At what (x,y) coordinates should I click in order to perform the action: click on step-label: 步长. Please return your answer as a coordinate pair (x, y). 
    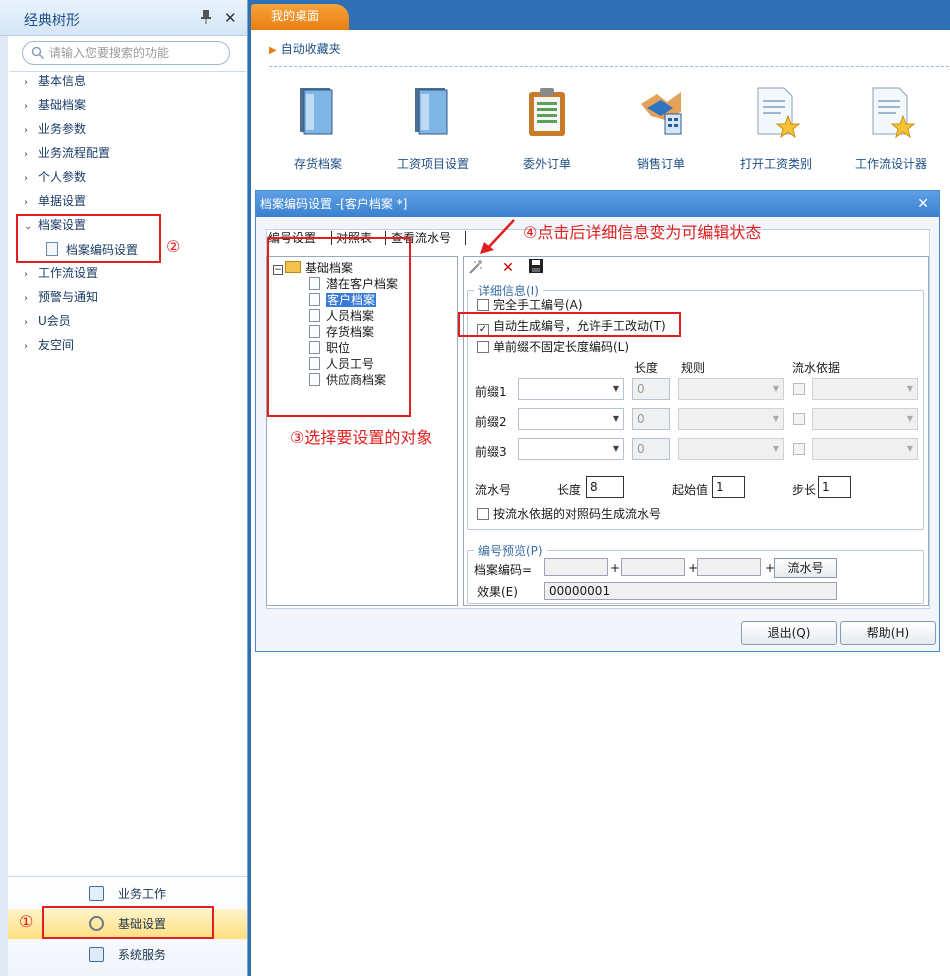
    Looking at the image, I should click on (804, 490).